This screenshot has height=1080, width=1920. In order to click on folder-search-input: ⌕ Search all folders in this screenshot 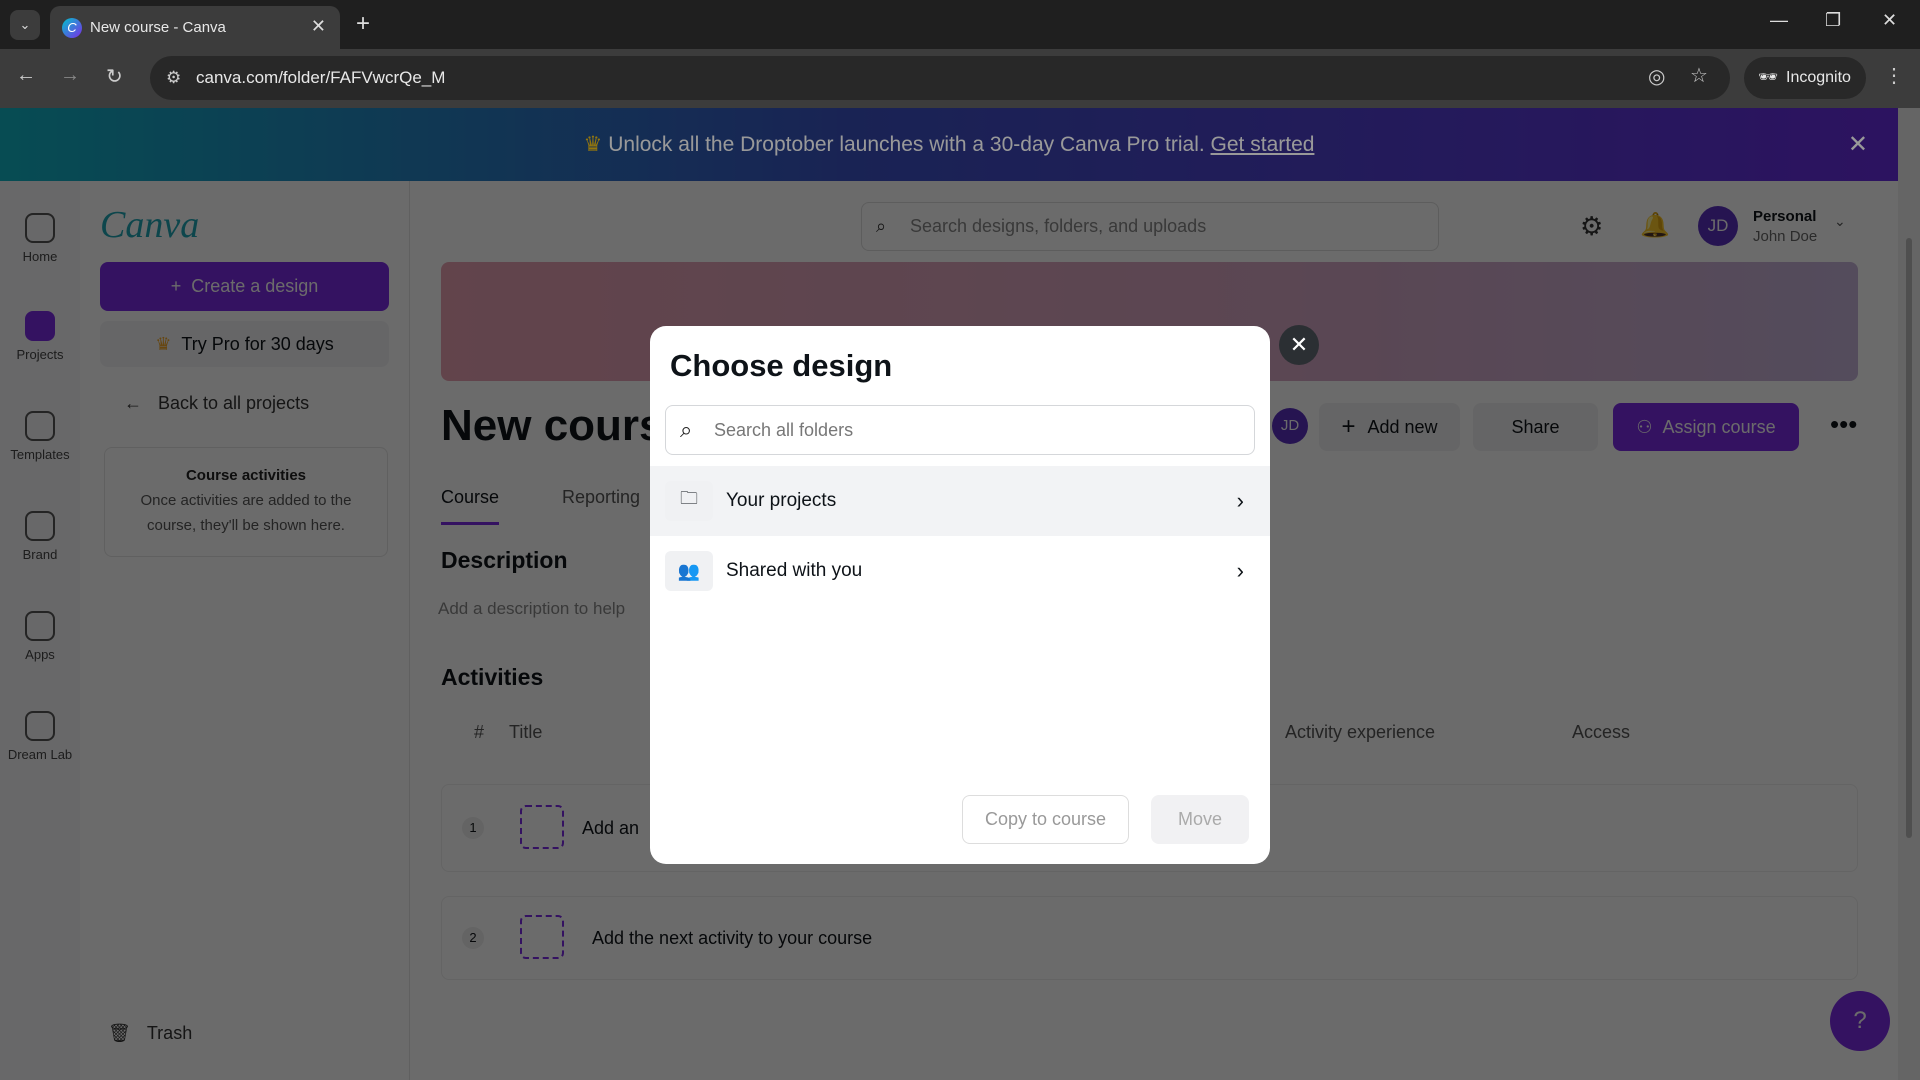, I will do `click(960, 430)`.